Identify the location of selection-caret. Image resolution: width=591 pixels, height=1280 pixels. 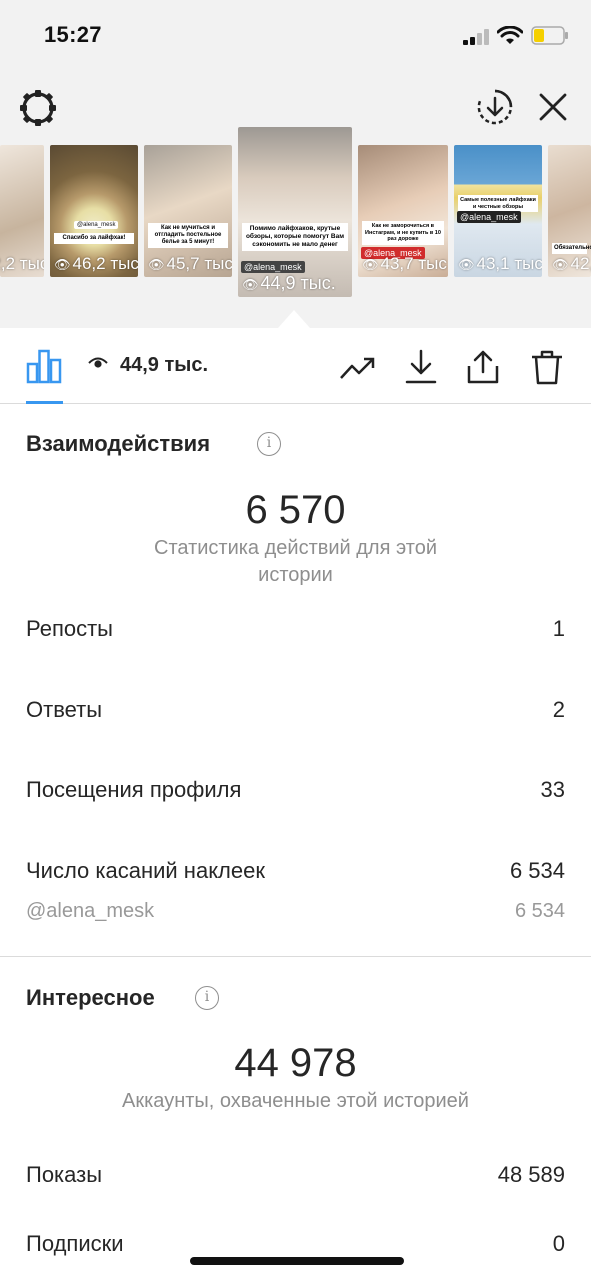
(294, 319).